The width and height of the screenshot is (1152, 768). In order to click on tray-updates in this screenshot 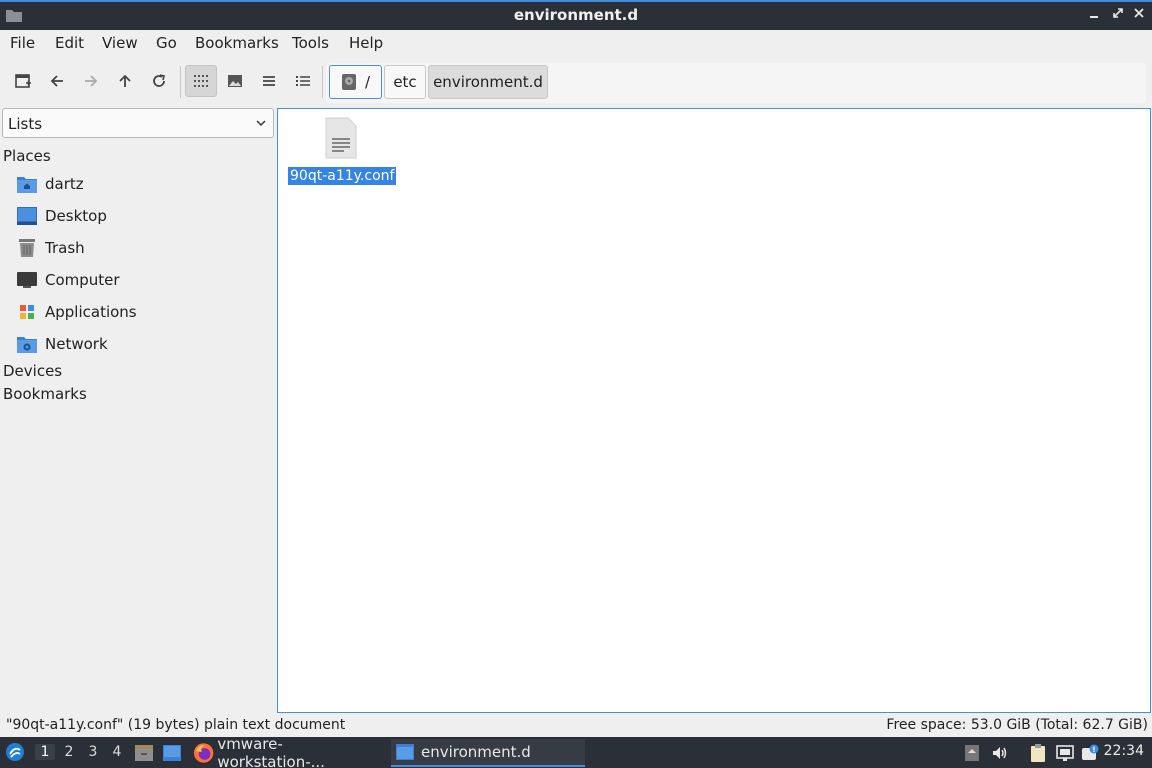, I will do `click(972, 753)`.